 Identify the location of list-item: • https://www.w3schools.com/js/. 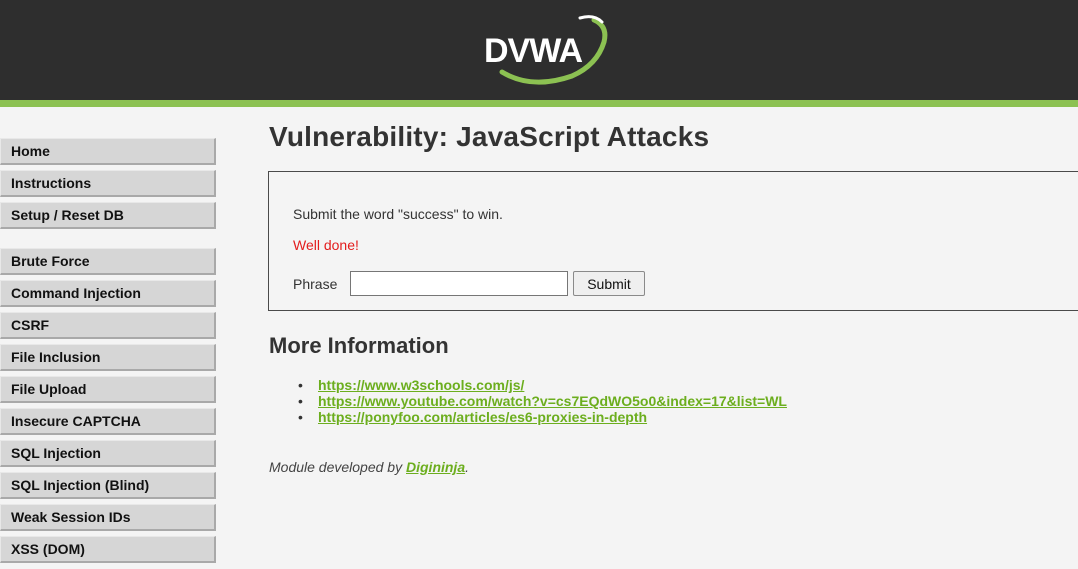
(542, 385).